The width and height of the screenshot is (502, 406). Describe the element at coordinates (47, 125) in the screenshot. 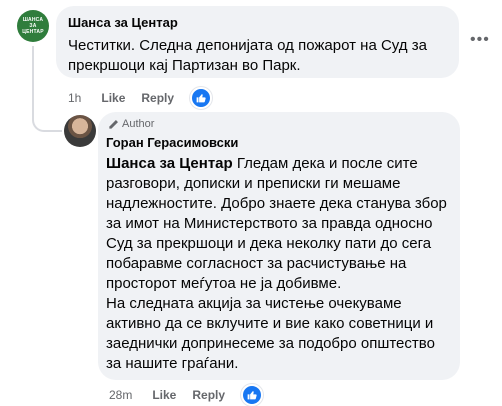

I see `thread-connector` at that location.